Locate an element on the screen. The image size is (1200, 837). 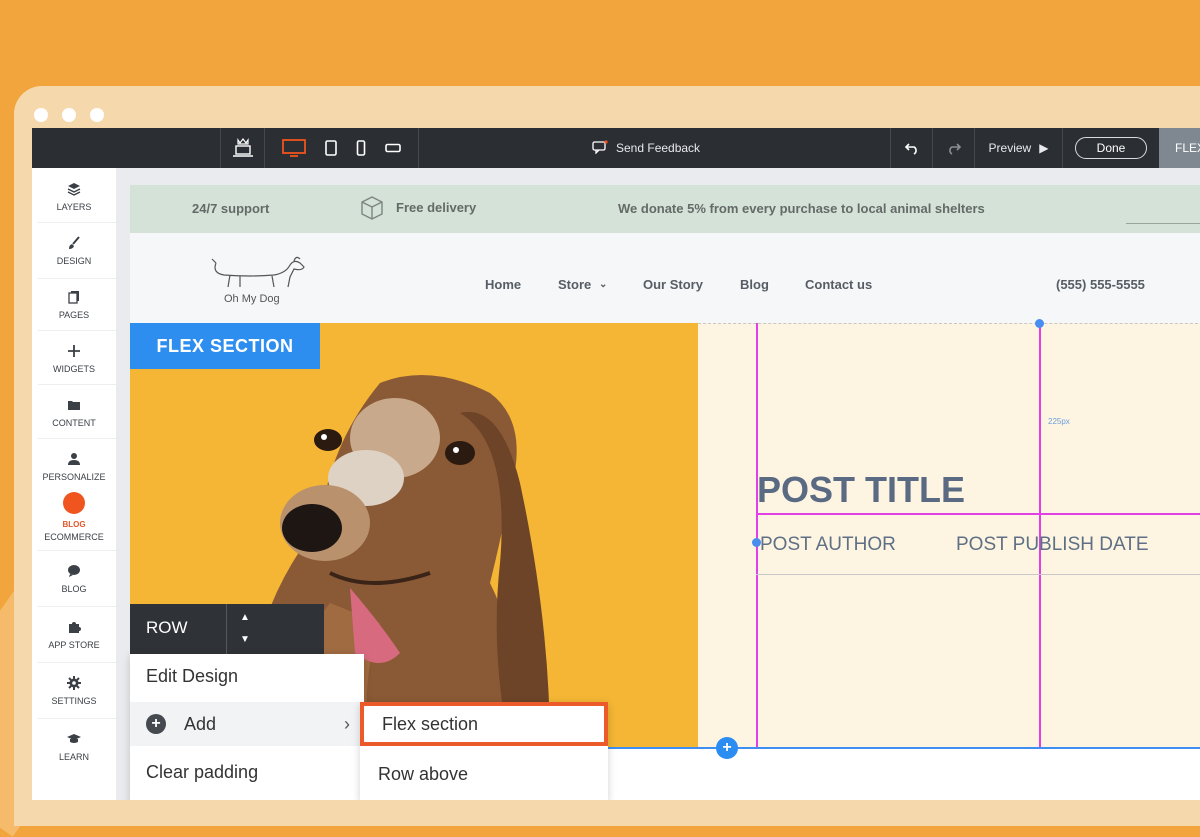
sidebar-item-settings: SETTINGS is located at coordinates (74, 691).